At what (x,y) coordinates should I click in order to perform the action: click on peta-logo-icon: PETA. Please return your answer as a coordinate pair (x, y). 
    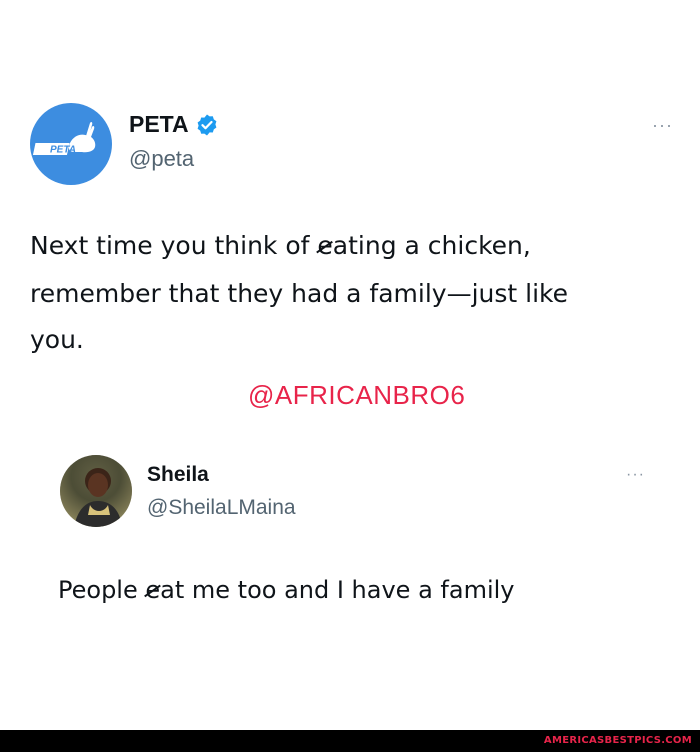
    Looking at the image, I should click on (64, 138).